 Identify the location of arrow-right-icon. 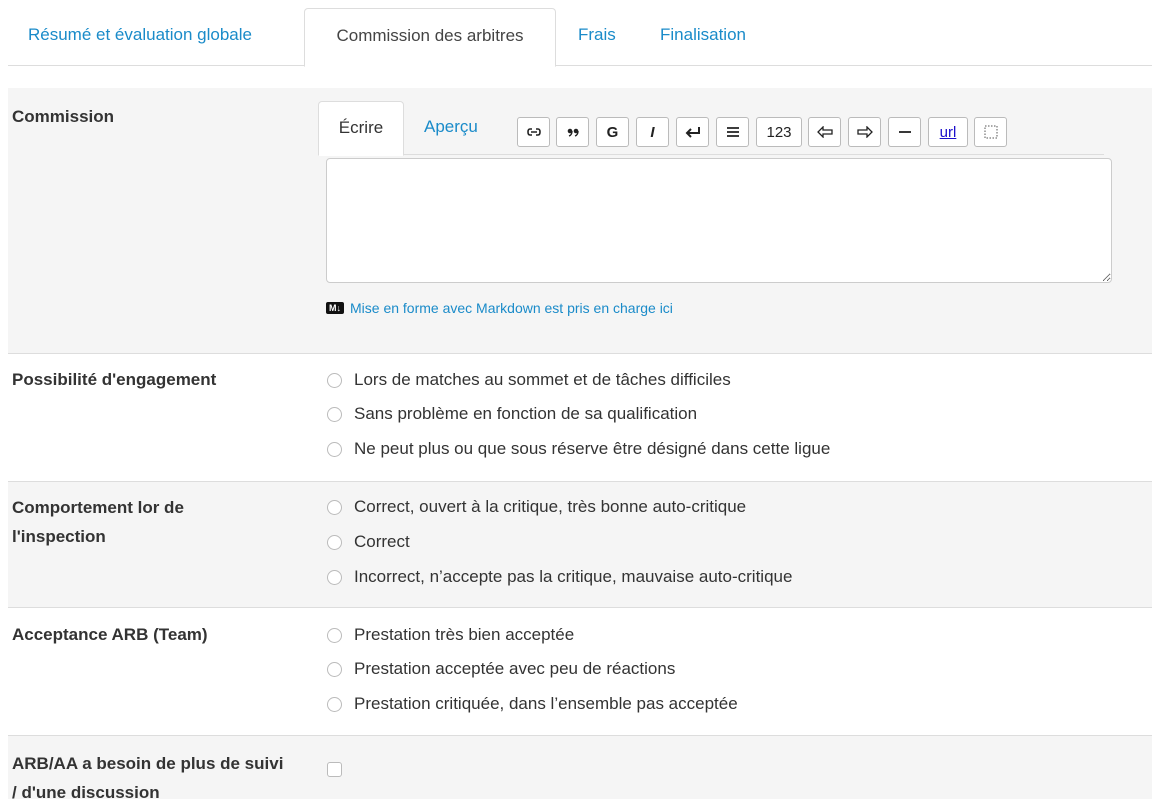
(864, 132).